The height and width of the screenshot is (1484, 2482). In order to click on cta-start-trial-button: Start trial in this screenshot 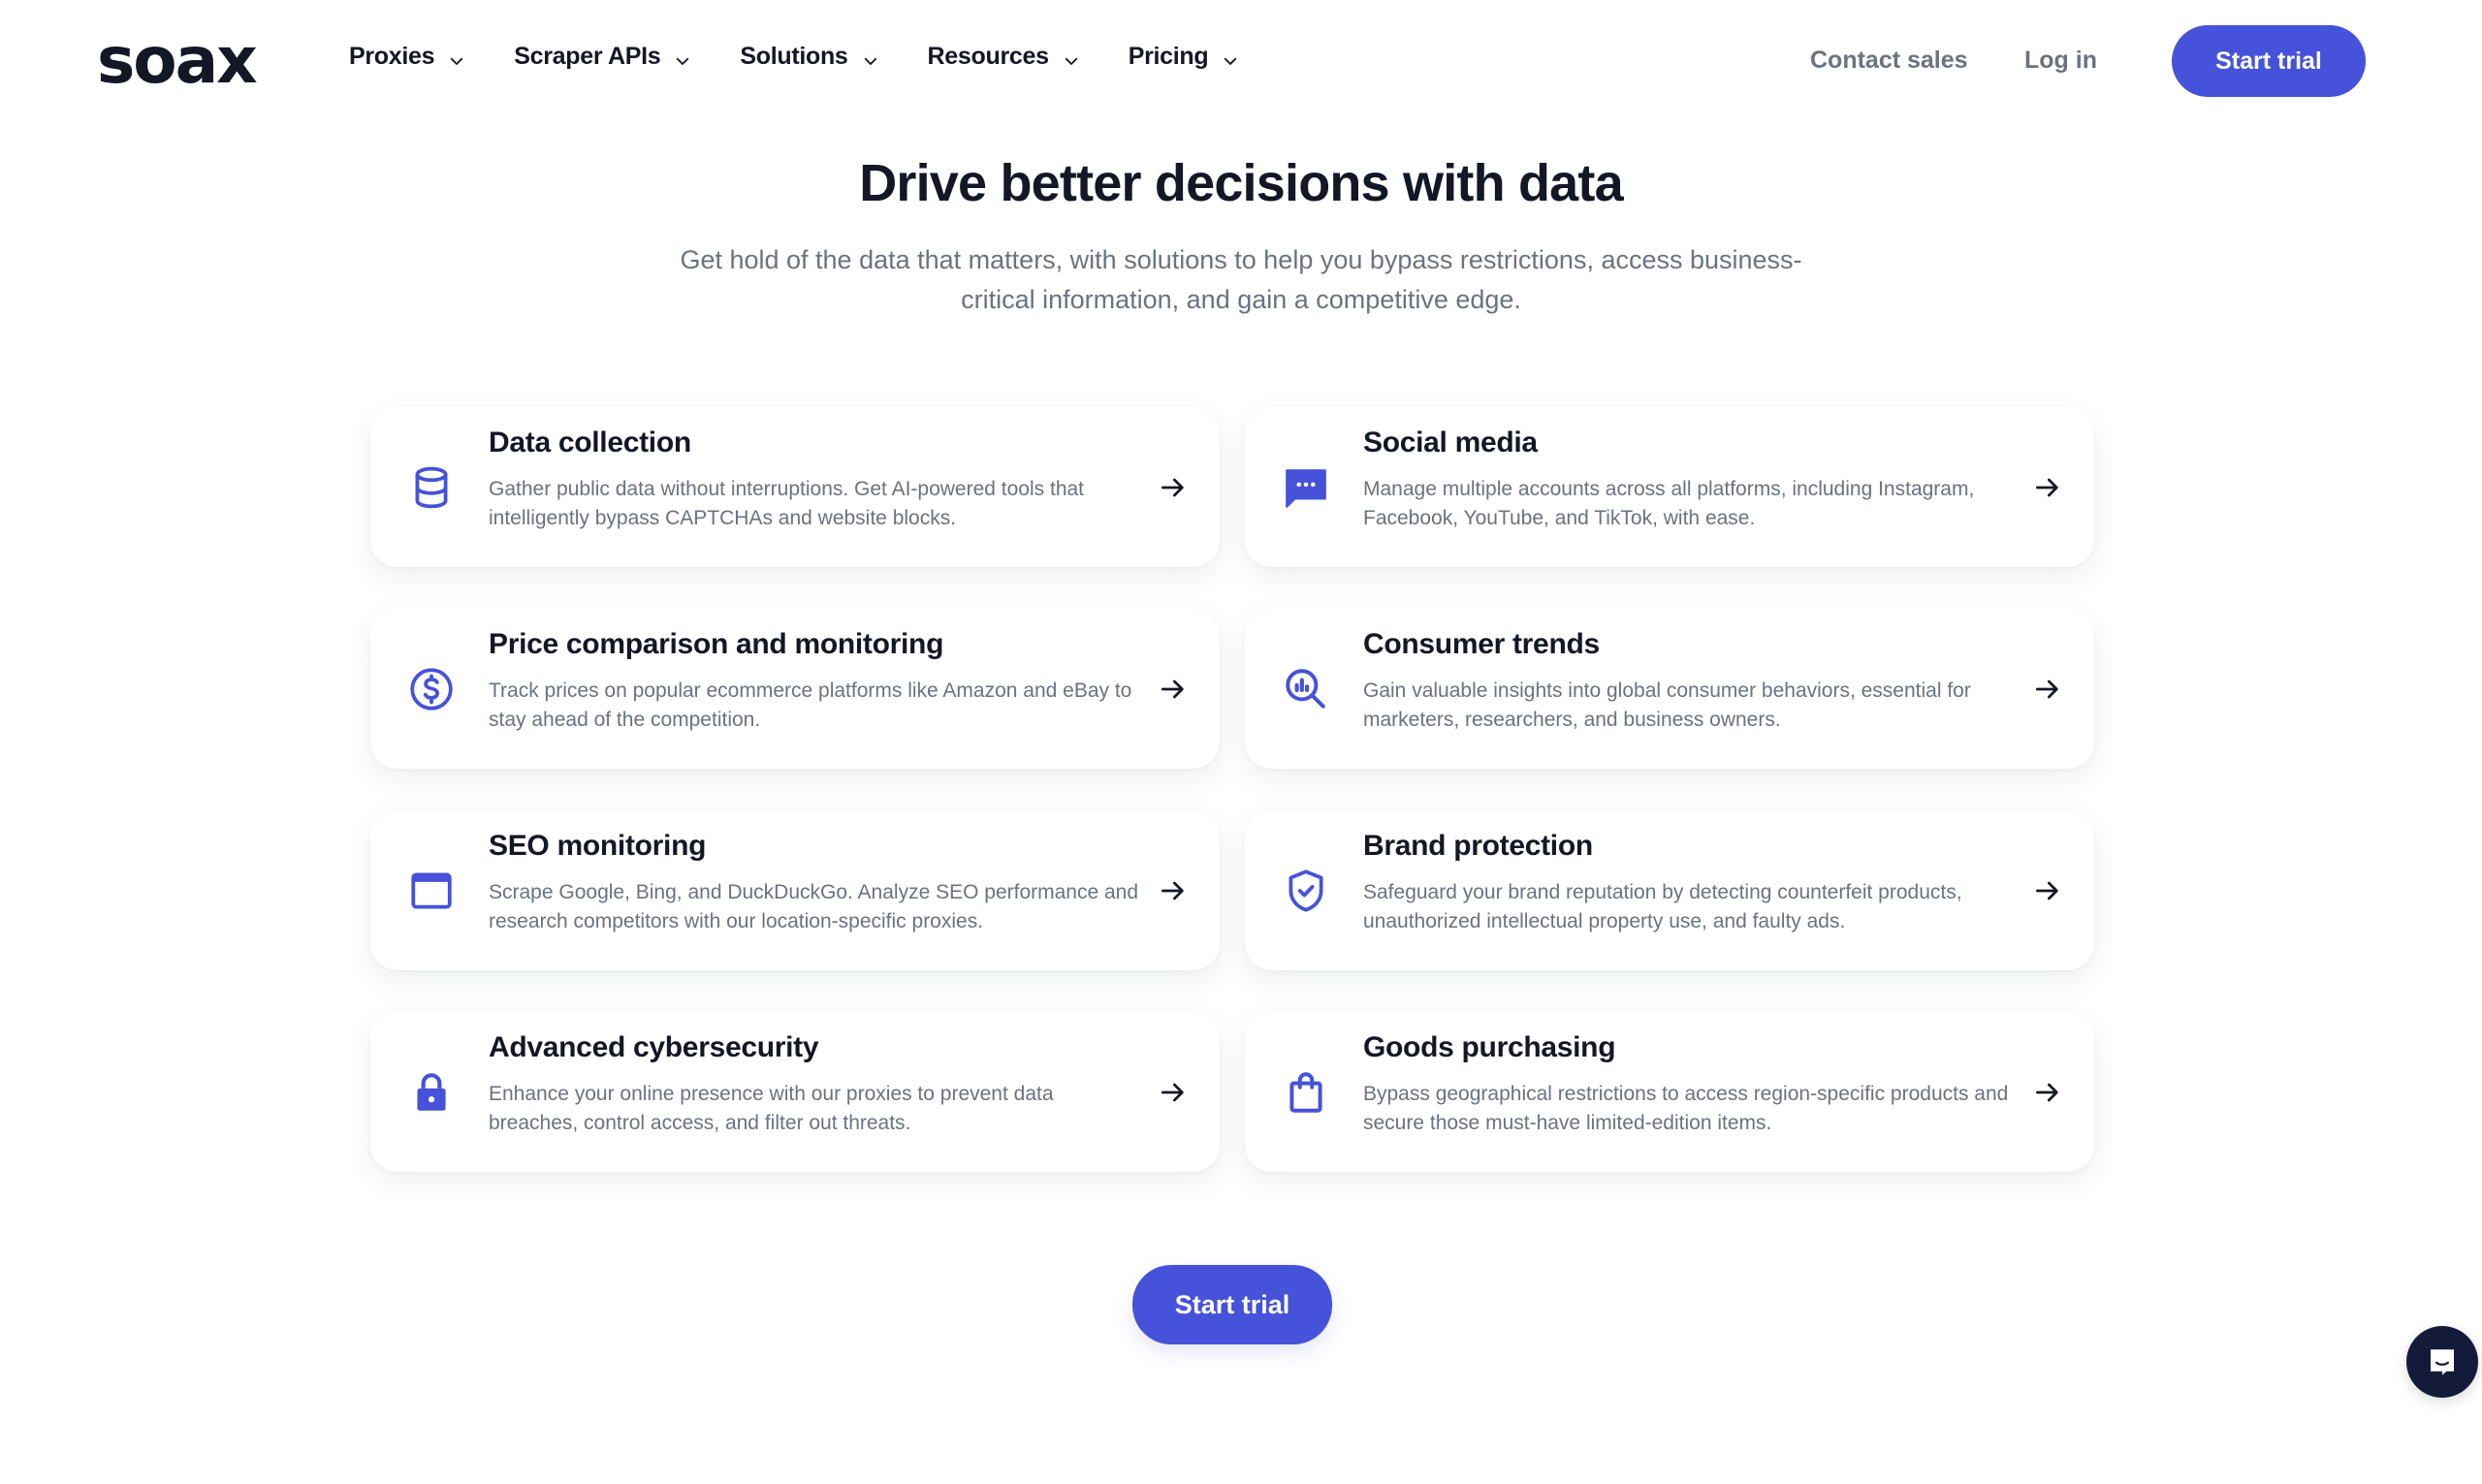, I will do `click(1232, 1304)`.